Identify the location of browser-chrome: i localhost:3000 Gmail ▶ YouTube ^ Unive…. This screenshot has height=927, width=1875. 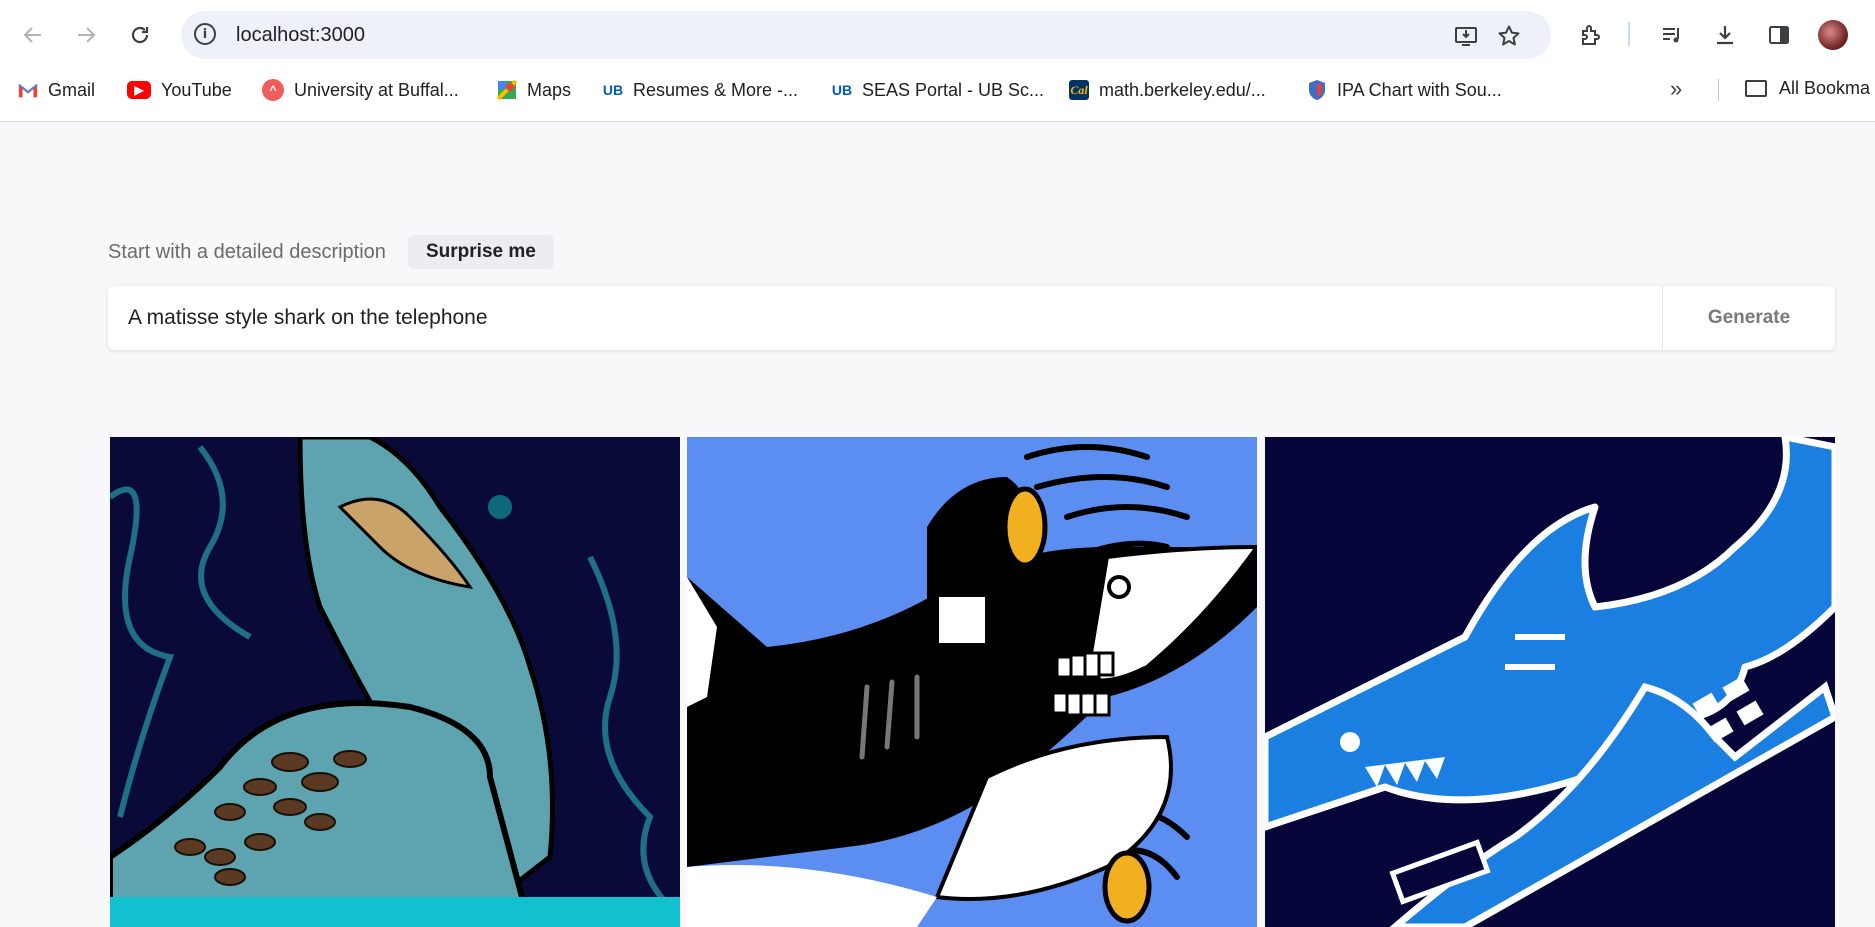
(937, 61).